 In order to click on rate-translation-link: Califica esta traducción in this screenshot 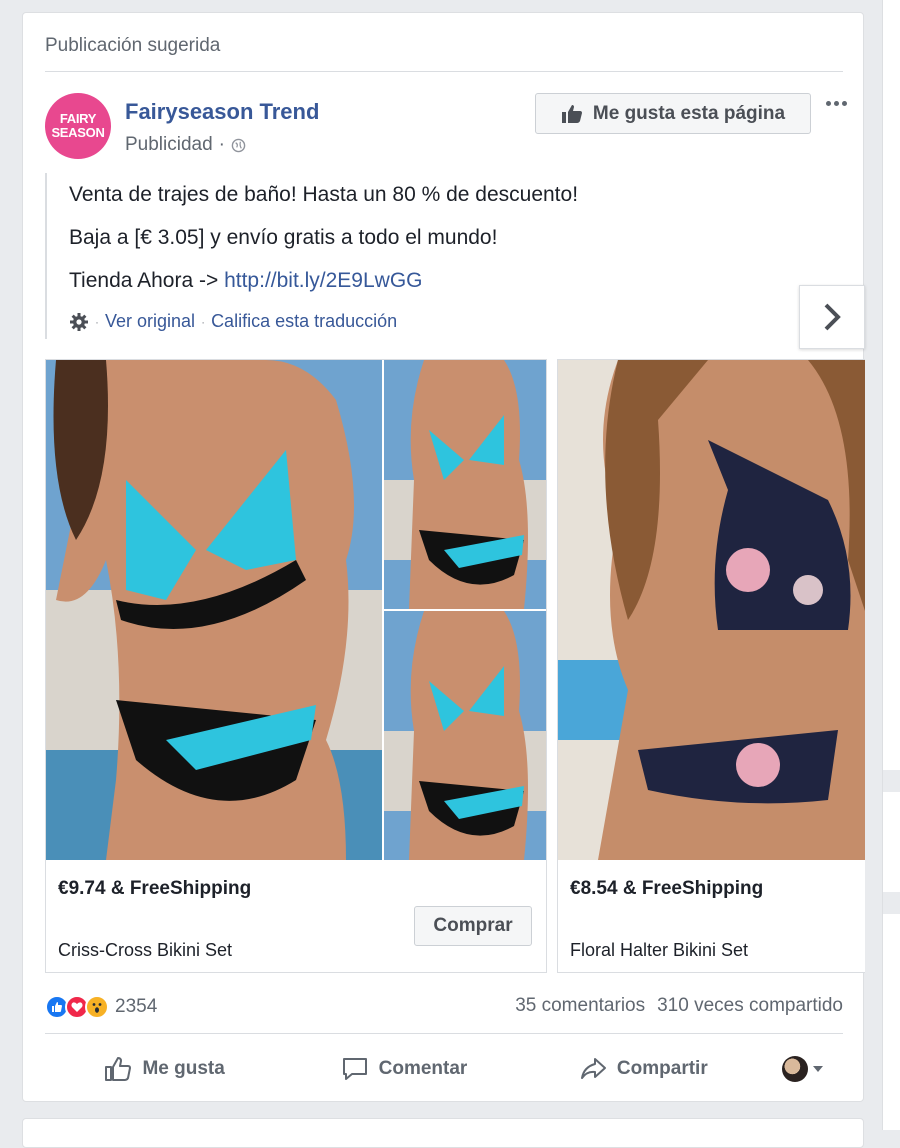, I will do `click(304, 321)`.